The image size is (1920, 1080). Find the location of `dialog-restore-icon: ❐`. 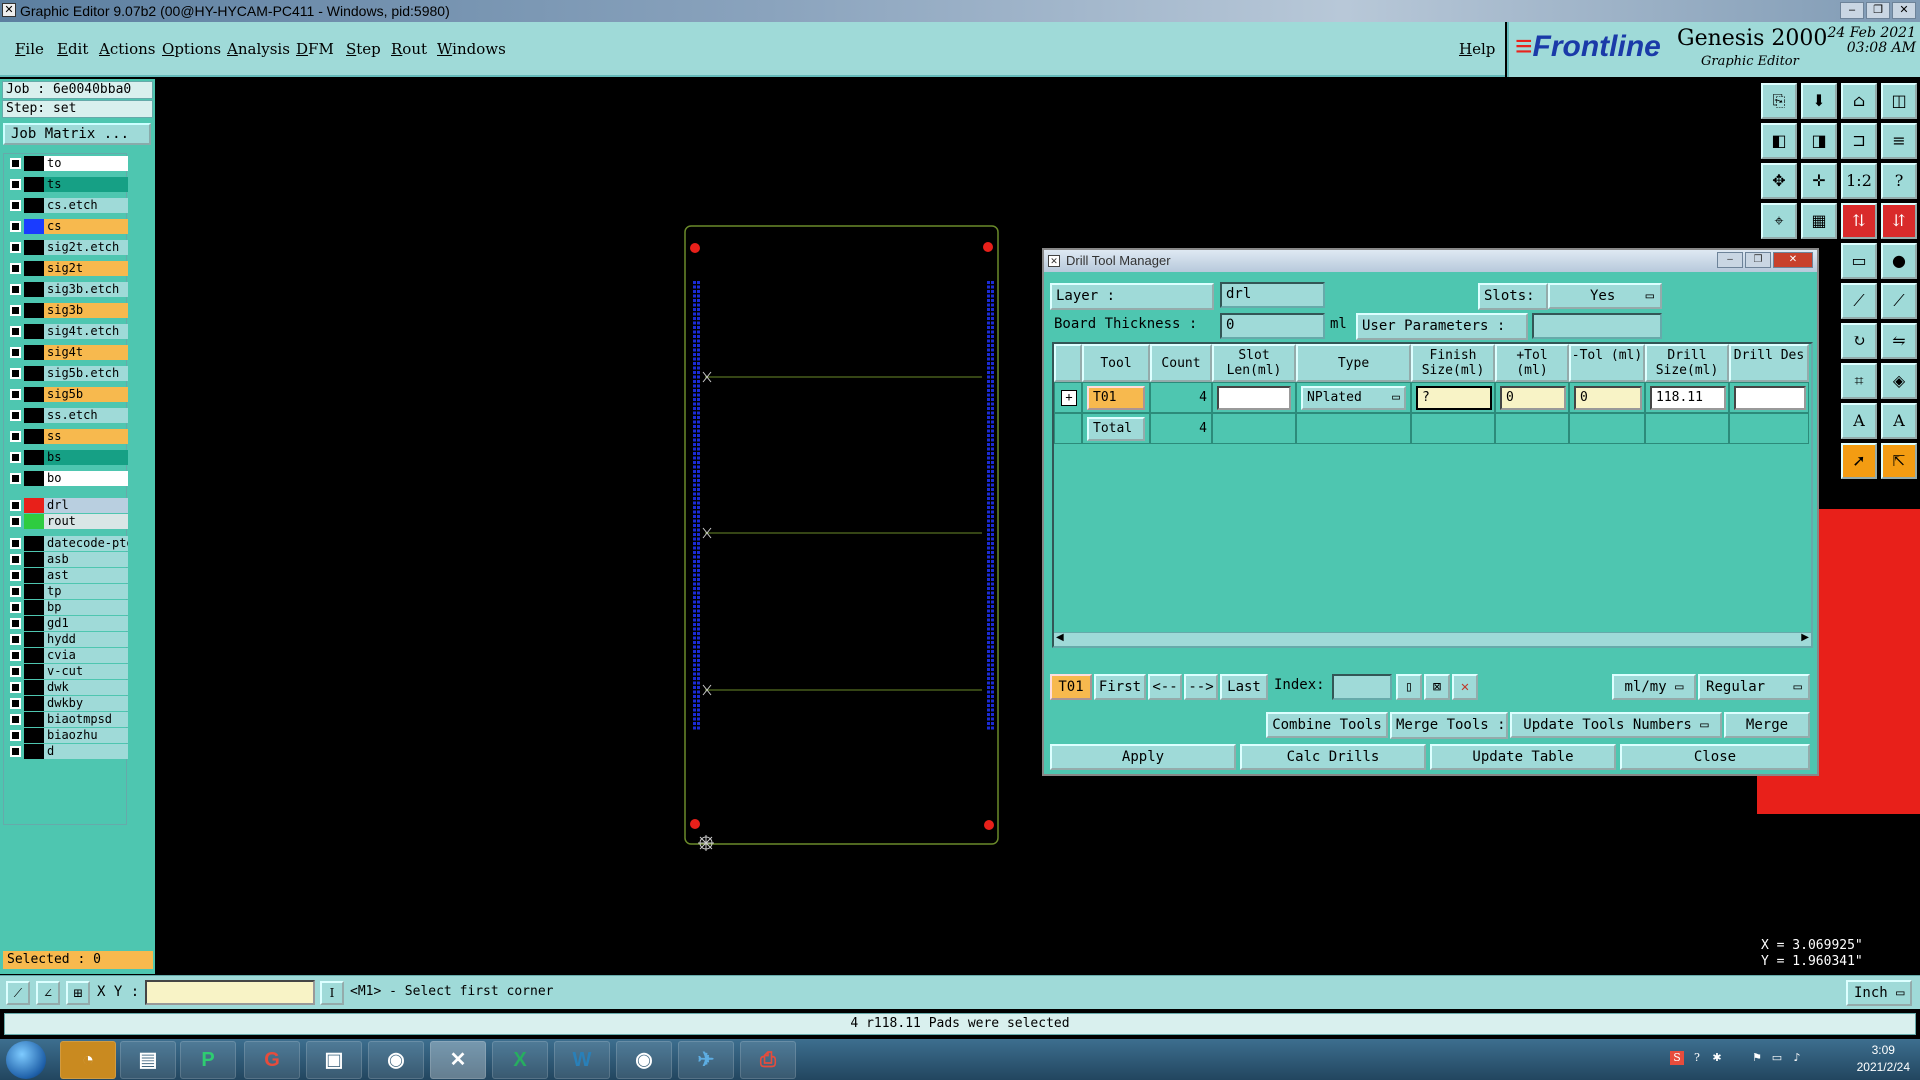

dialog-restore-icon: ❐ is located at coordinates (1758, 260).